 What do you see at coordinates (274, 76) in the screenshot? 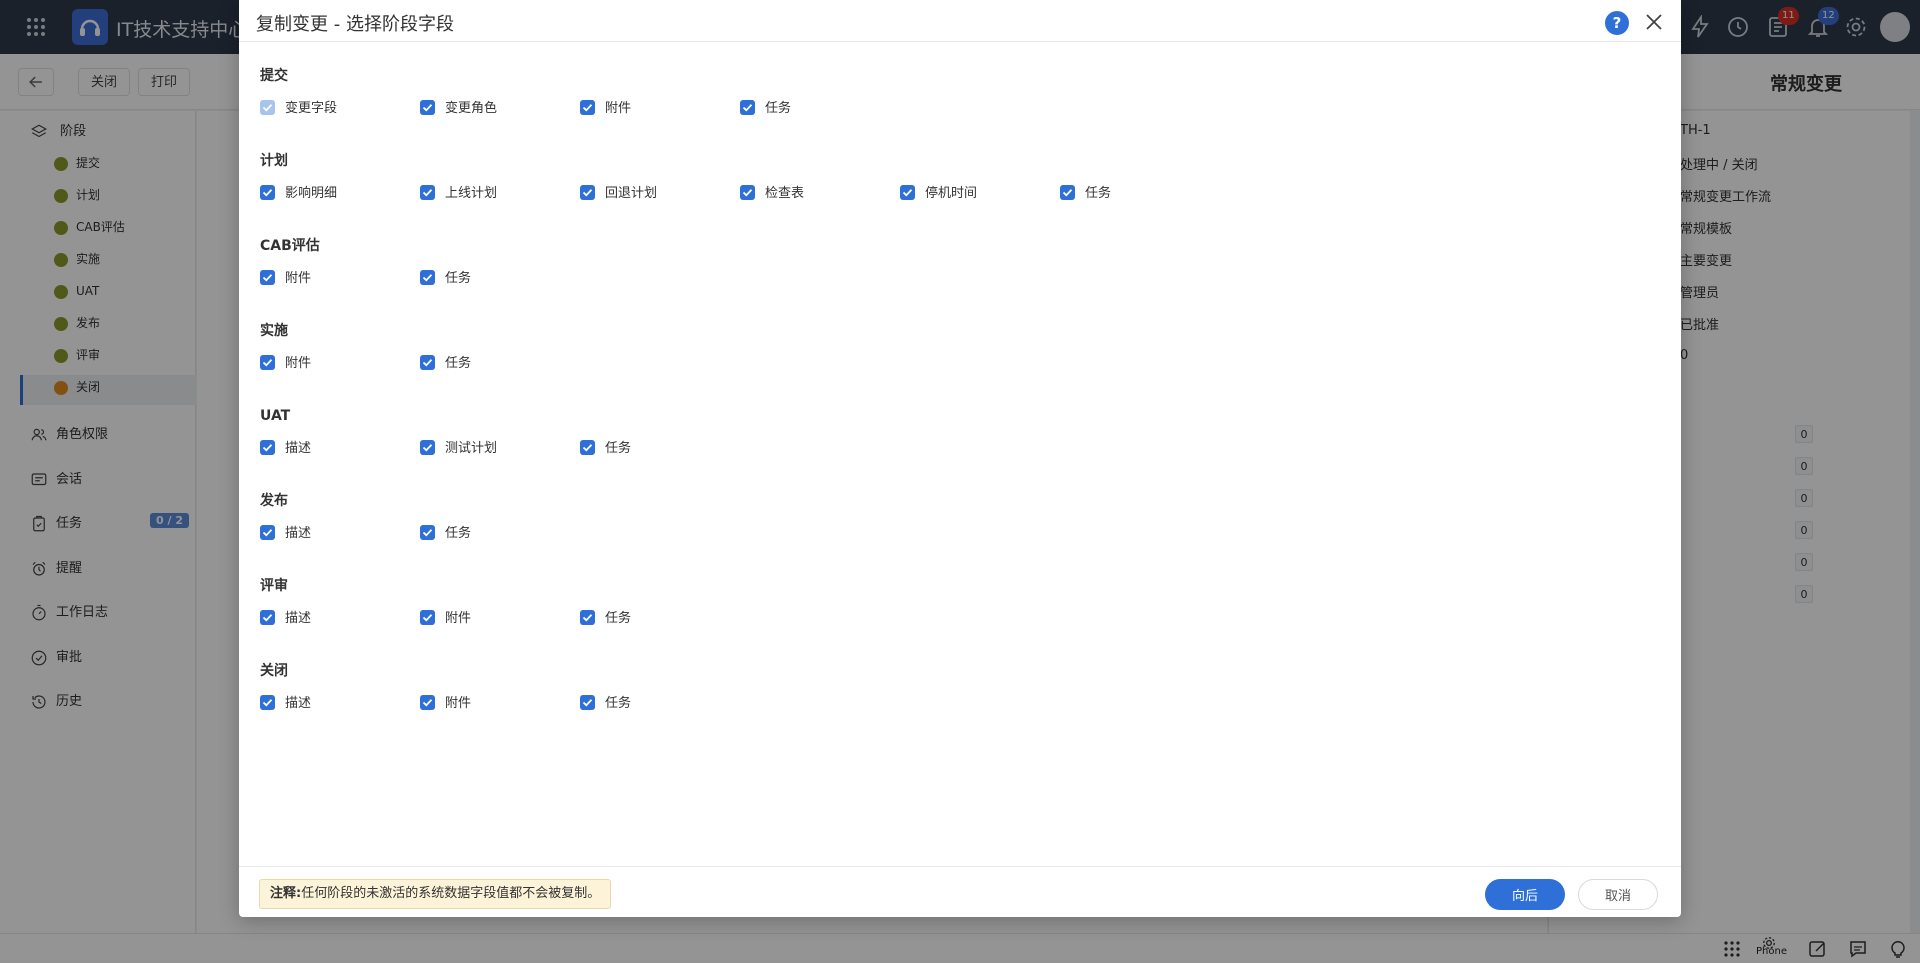
I see `group-title: 提交` at bounding box center [274, 76].